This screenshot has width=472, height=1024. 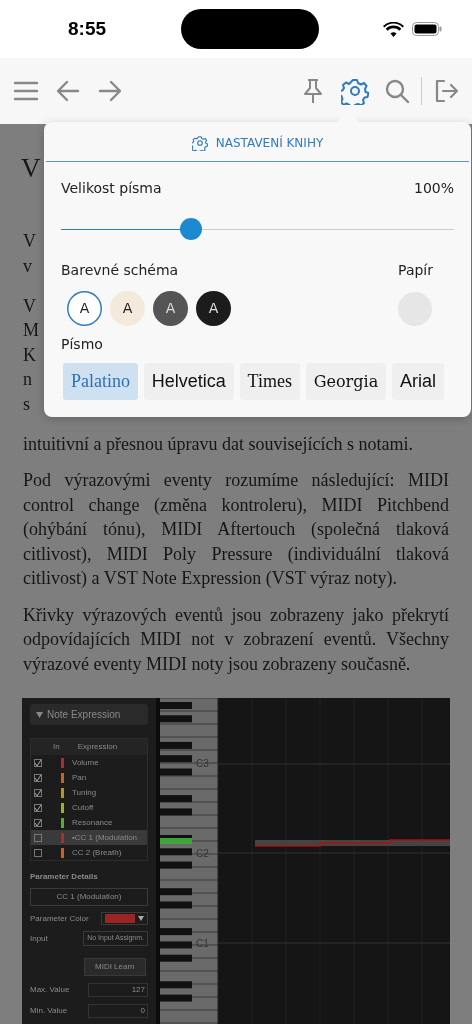 What do you see at coordinates (84, 792) in the screenshot?
I see `expression-name: Tuning` at bounding box center [84, 792].